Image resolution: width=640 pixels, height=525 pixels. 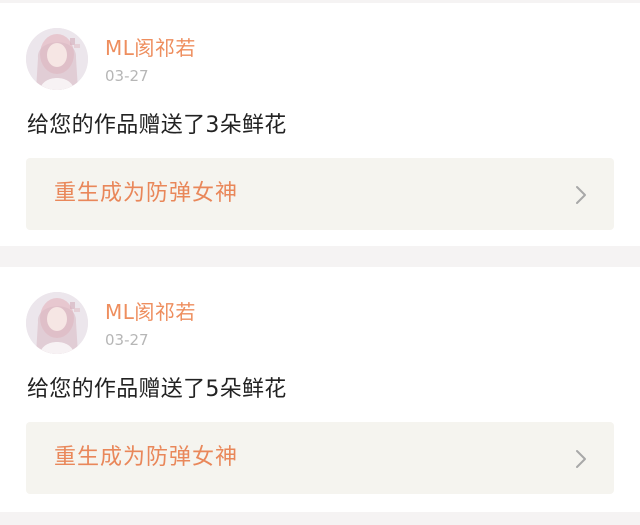 What do you see at coordinates (157, 389) in the screenshot?
I see `gift-message: 给您的作品赠送了5朵鲜花` at bounding box center [157, 389].